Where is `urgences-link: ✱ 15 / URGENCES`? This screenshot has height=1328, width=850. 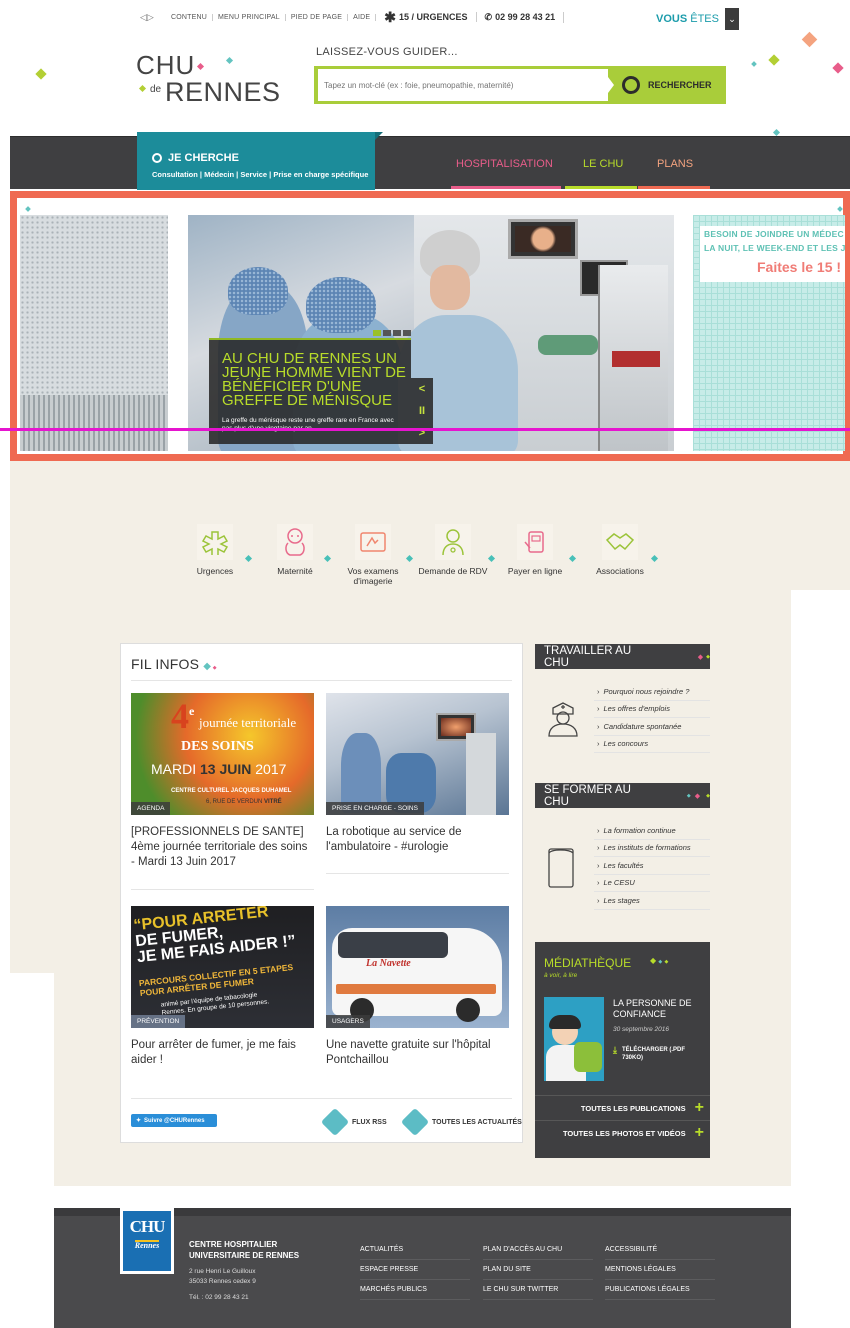
urgences-link: ✱ 15 / URGENCES is located at coordinates (426, 17).